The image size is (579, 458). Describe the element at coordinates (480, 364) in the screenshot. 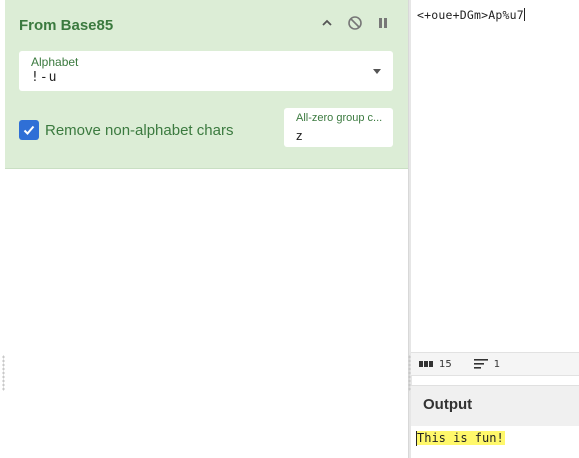

I see `lines-icon` at that location.